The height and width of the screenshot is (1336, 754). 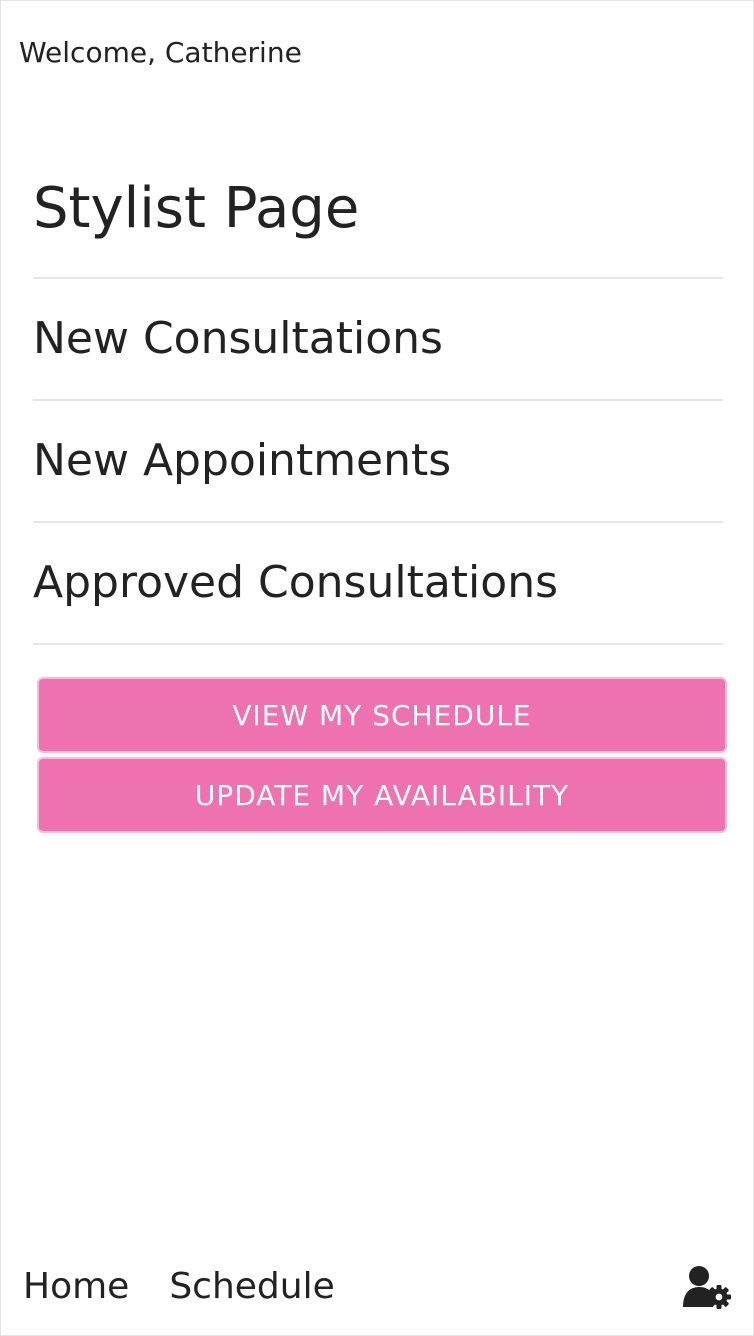 I want to click on section-new-appointments: New Appointments, so click(x=378, y=462).